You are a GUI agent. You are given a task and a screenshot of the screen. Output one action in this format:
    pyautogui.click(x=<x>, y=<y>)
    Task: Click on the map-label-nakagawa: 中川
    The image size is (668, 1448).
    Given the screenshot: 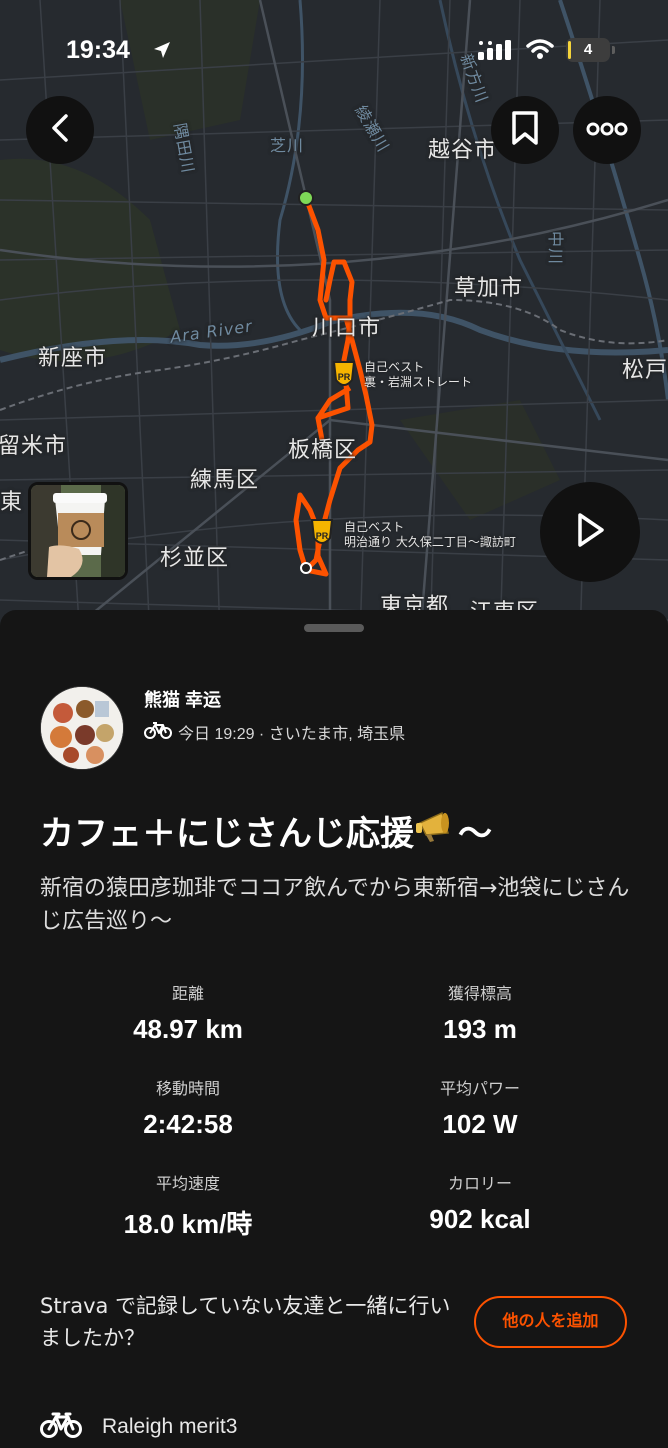 What is the action you would take?
    pyautogui.click(x=556, y=248)
    